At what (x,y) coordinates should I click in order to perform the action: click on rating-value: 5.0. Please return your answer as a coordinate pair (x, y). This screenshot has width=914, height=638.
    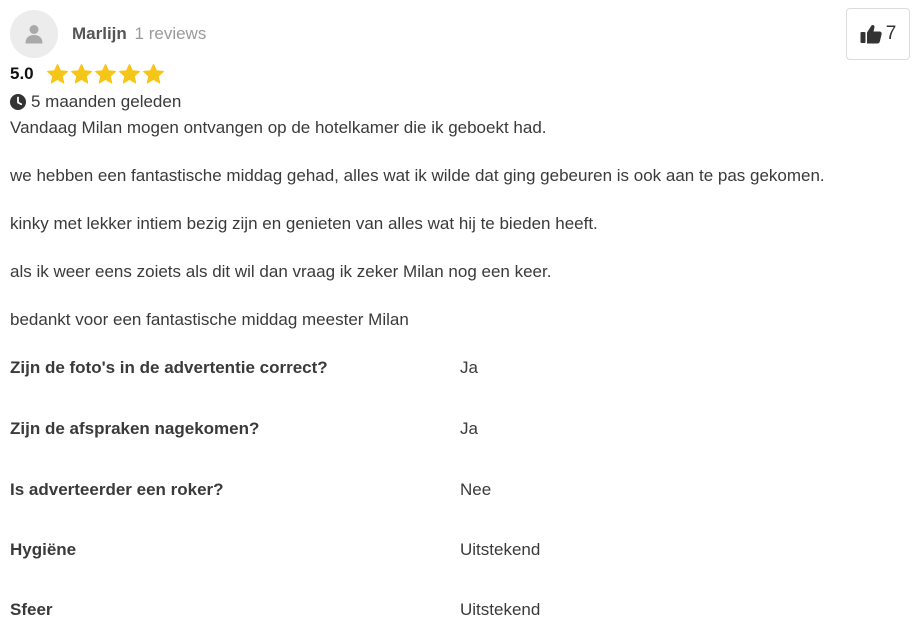
    Looking at the image, I should click on (22, 73).